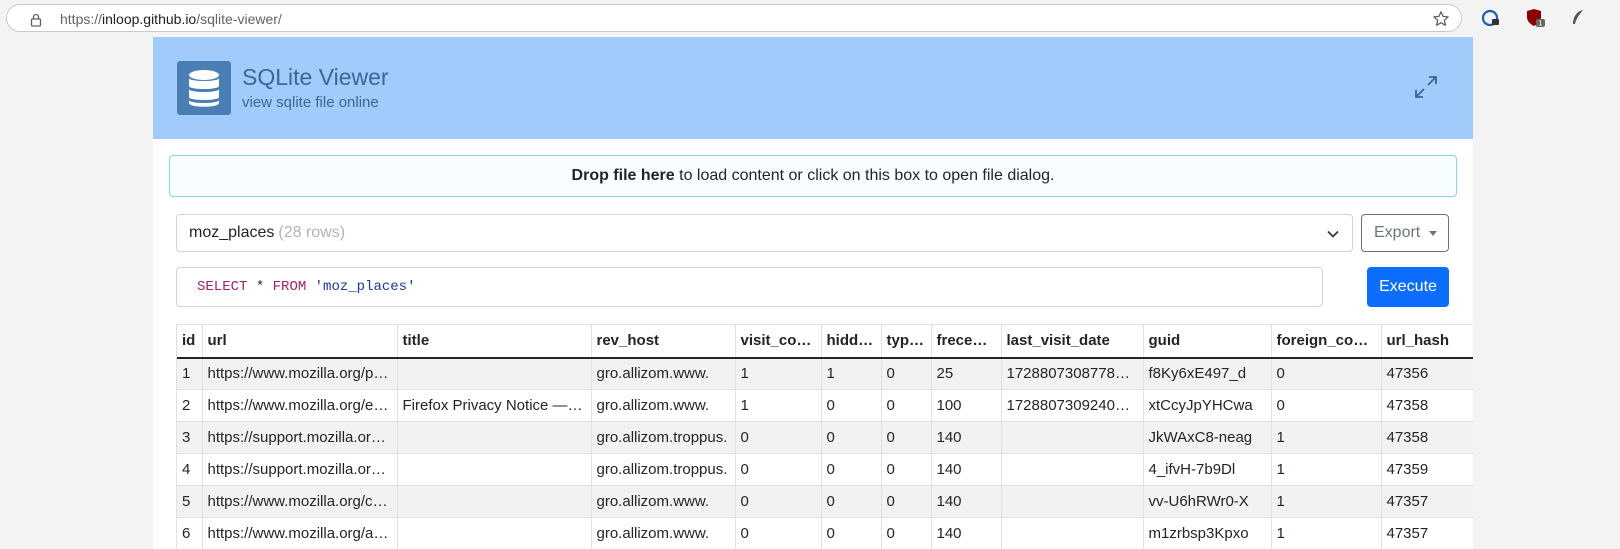 The image size is (1620, 549). What do you see at coordinates (1207, 373) in the screenshot?
I see `table-cell-guid: f8Ky6xE497_d` at bounding box center [1207, 373].